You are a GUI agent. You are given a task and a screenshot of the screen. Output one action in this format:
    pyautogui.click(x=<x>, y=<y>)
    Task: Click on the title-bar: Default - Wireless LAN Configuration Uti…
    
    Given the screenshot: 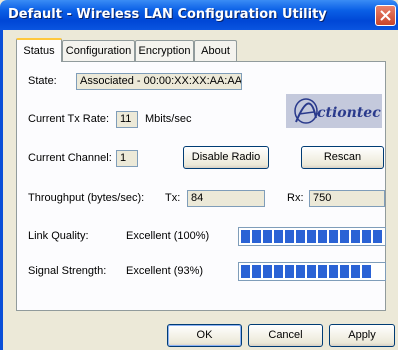 What is the action you would take?
    pyautogui.click(x=199, y=15)
    